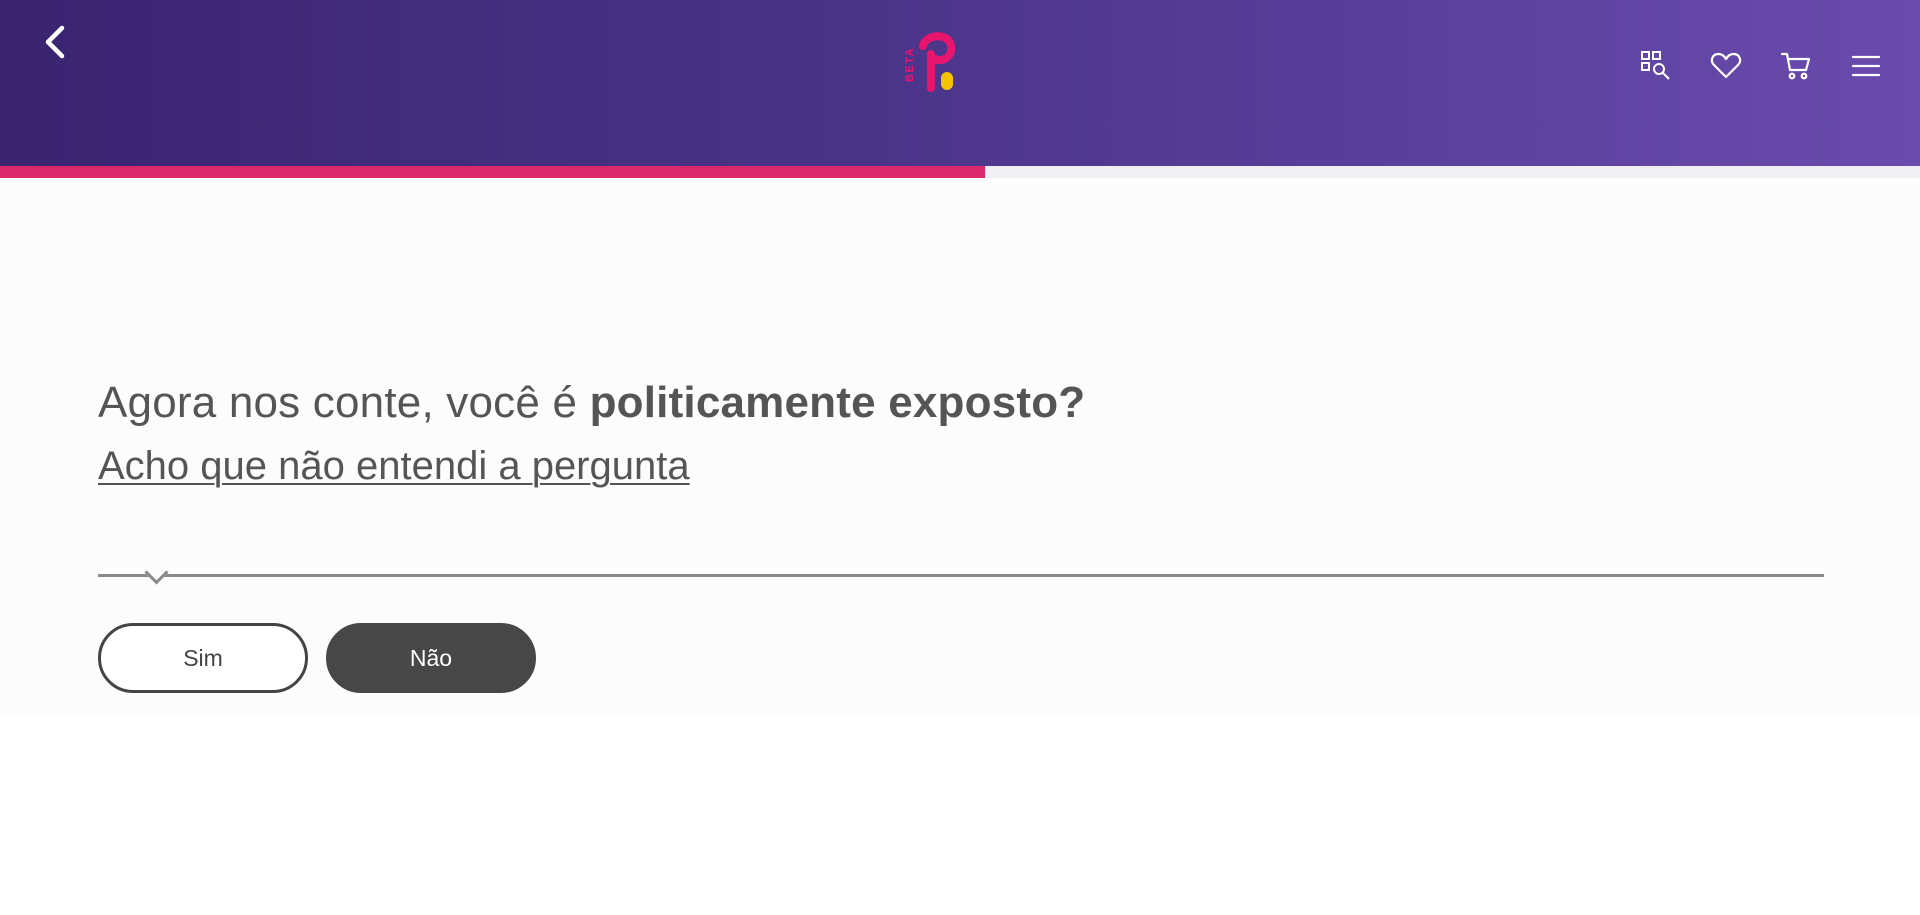 The width and height of the screenshot is (1920, 915). I want to click on grid-search-icon, so click(1655, 65).